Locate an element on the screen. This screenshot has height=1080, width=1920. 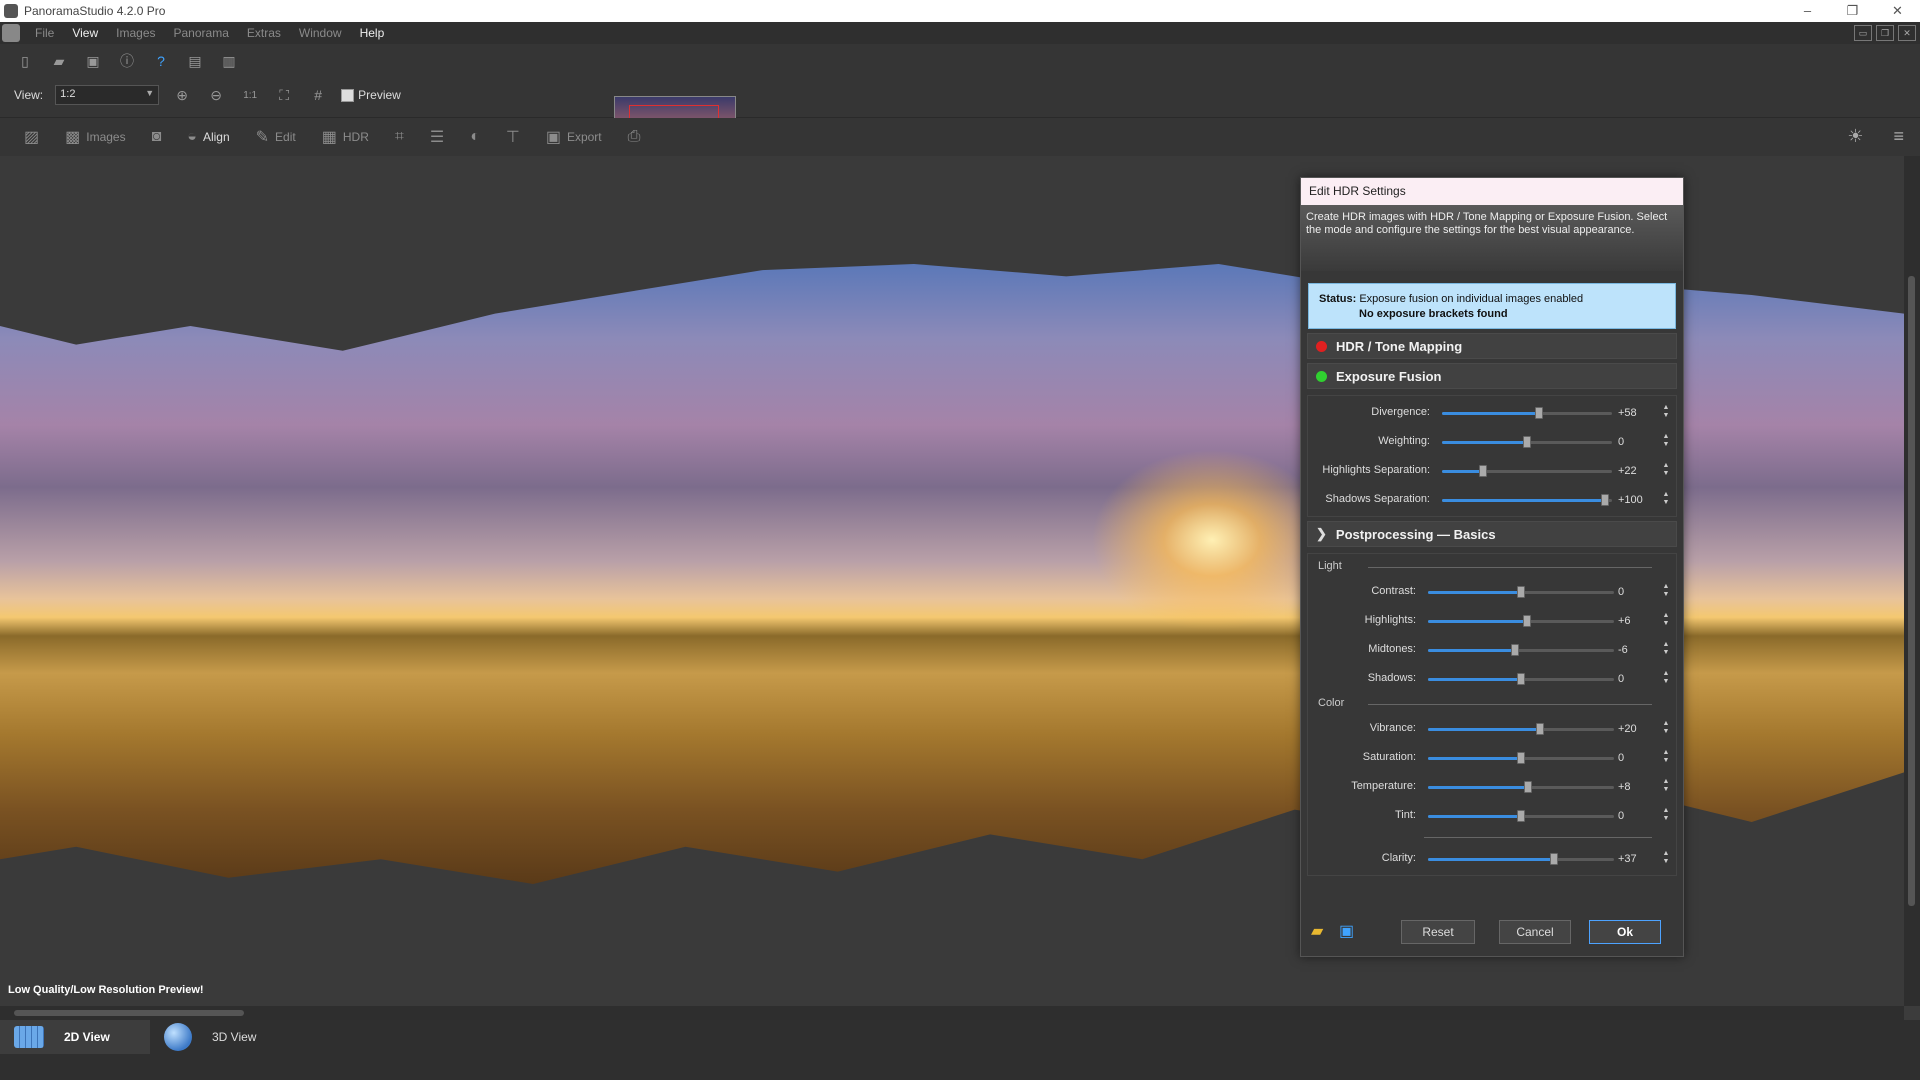
vibrance-value-field: +20 is located at coordinates (1635, 729).